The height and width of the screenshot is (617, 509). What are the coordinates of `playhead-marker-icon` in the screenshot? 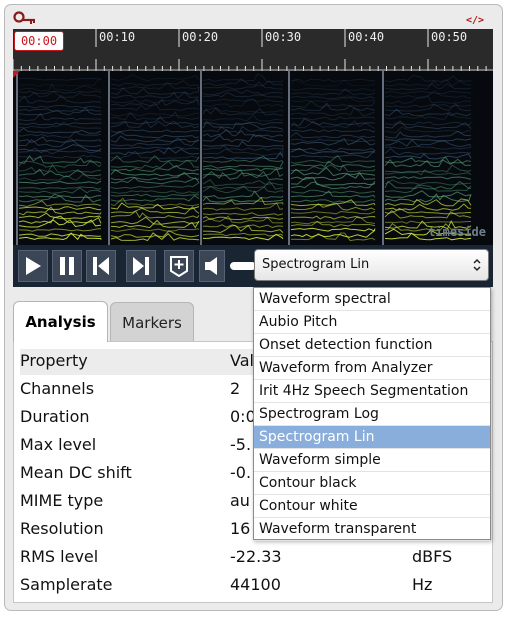 It's located at (17, 75).